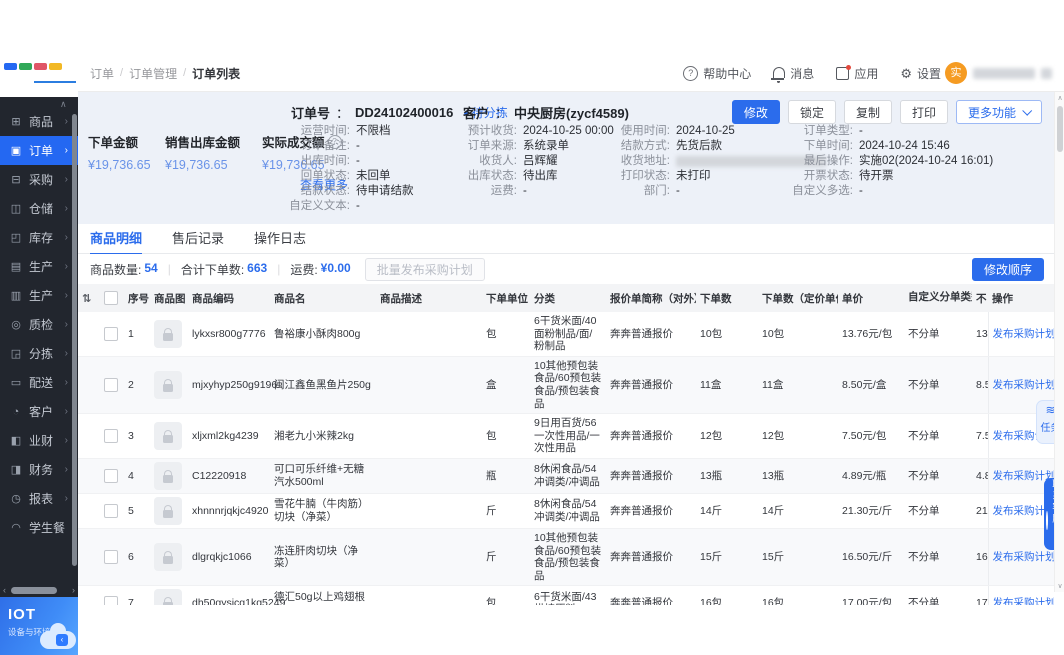 This screenshot has height=655, width=1064. What do you see at coordinates (1059, 98) in the screenshot?
I see `scroll-up-icon: ∧` at bounding box center [1059, 98].